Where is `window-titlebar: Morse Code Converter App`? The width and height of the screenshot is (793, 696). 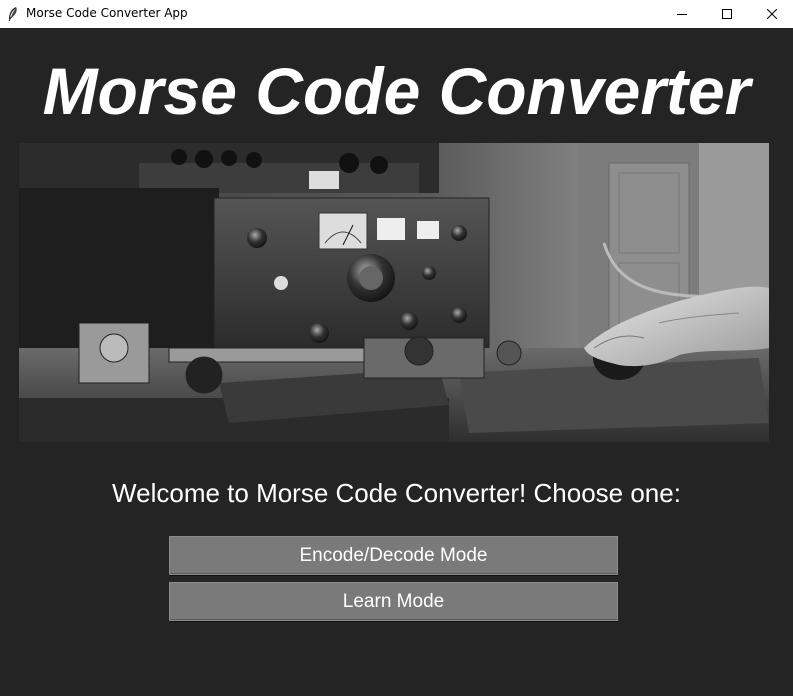
window-titlebar: Morse Code Converter App is located at coordinates (396, 14).